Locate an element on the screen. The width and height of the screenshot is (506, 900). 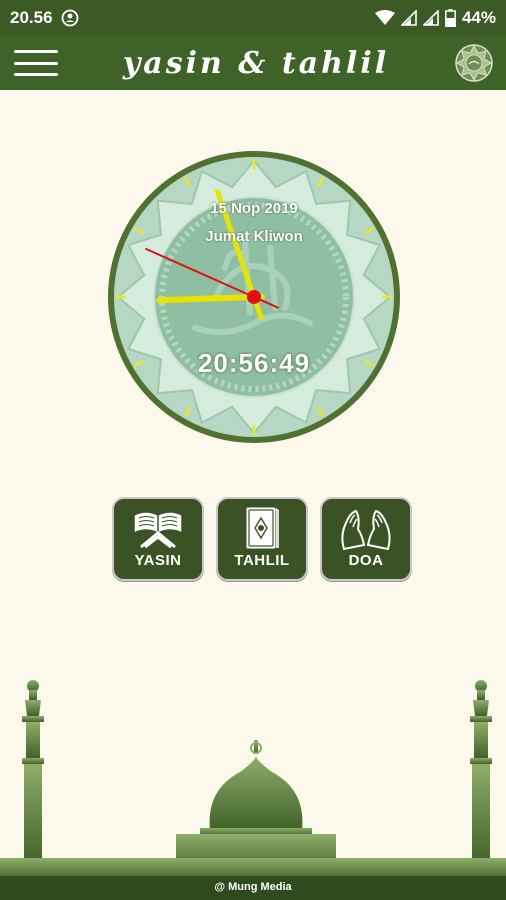
tahlil-label: TAHLIL is located at coordinates (262, 560).